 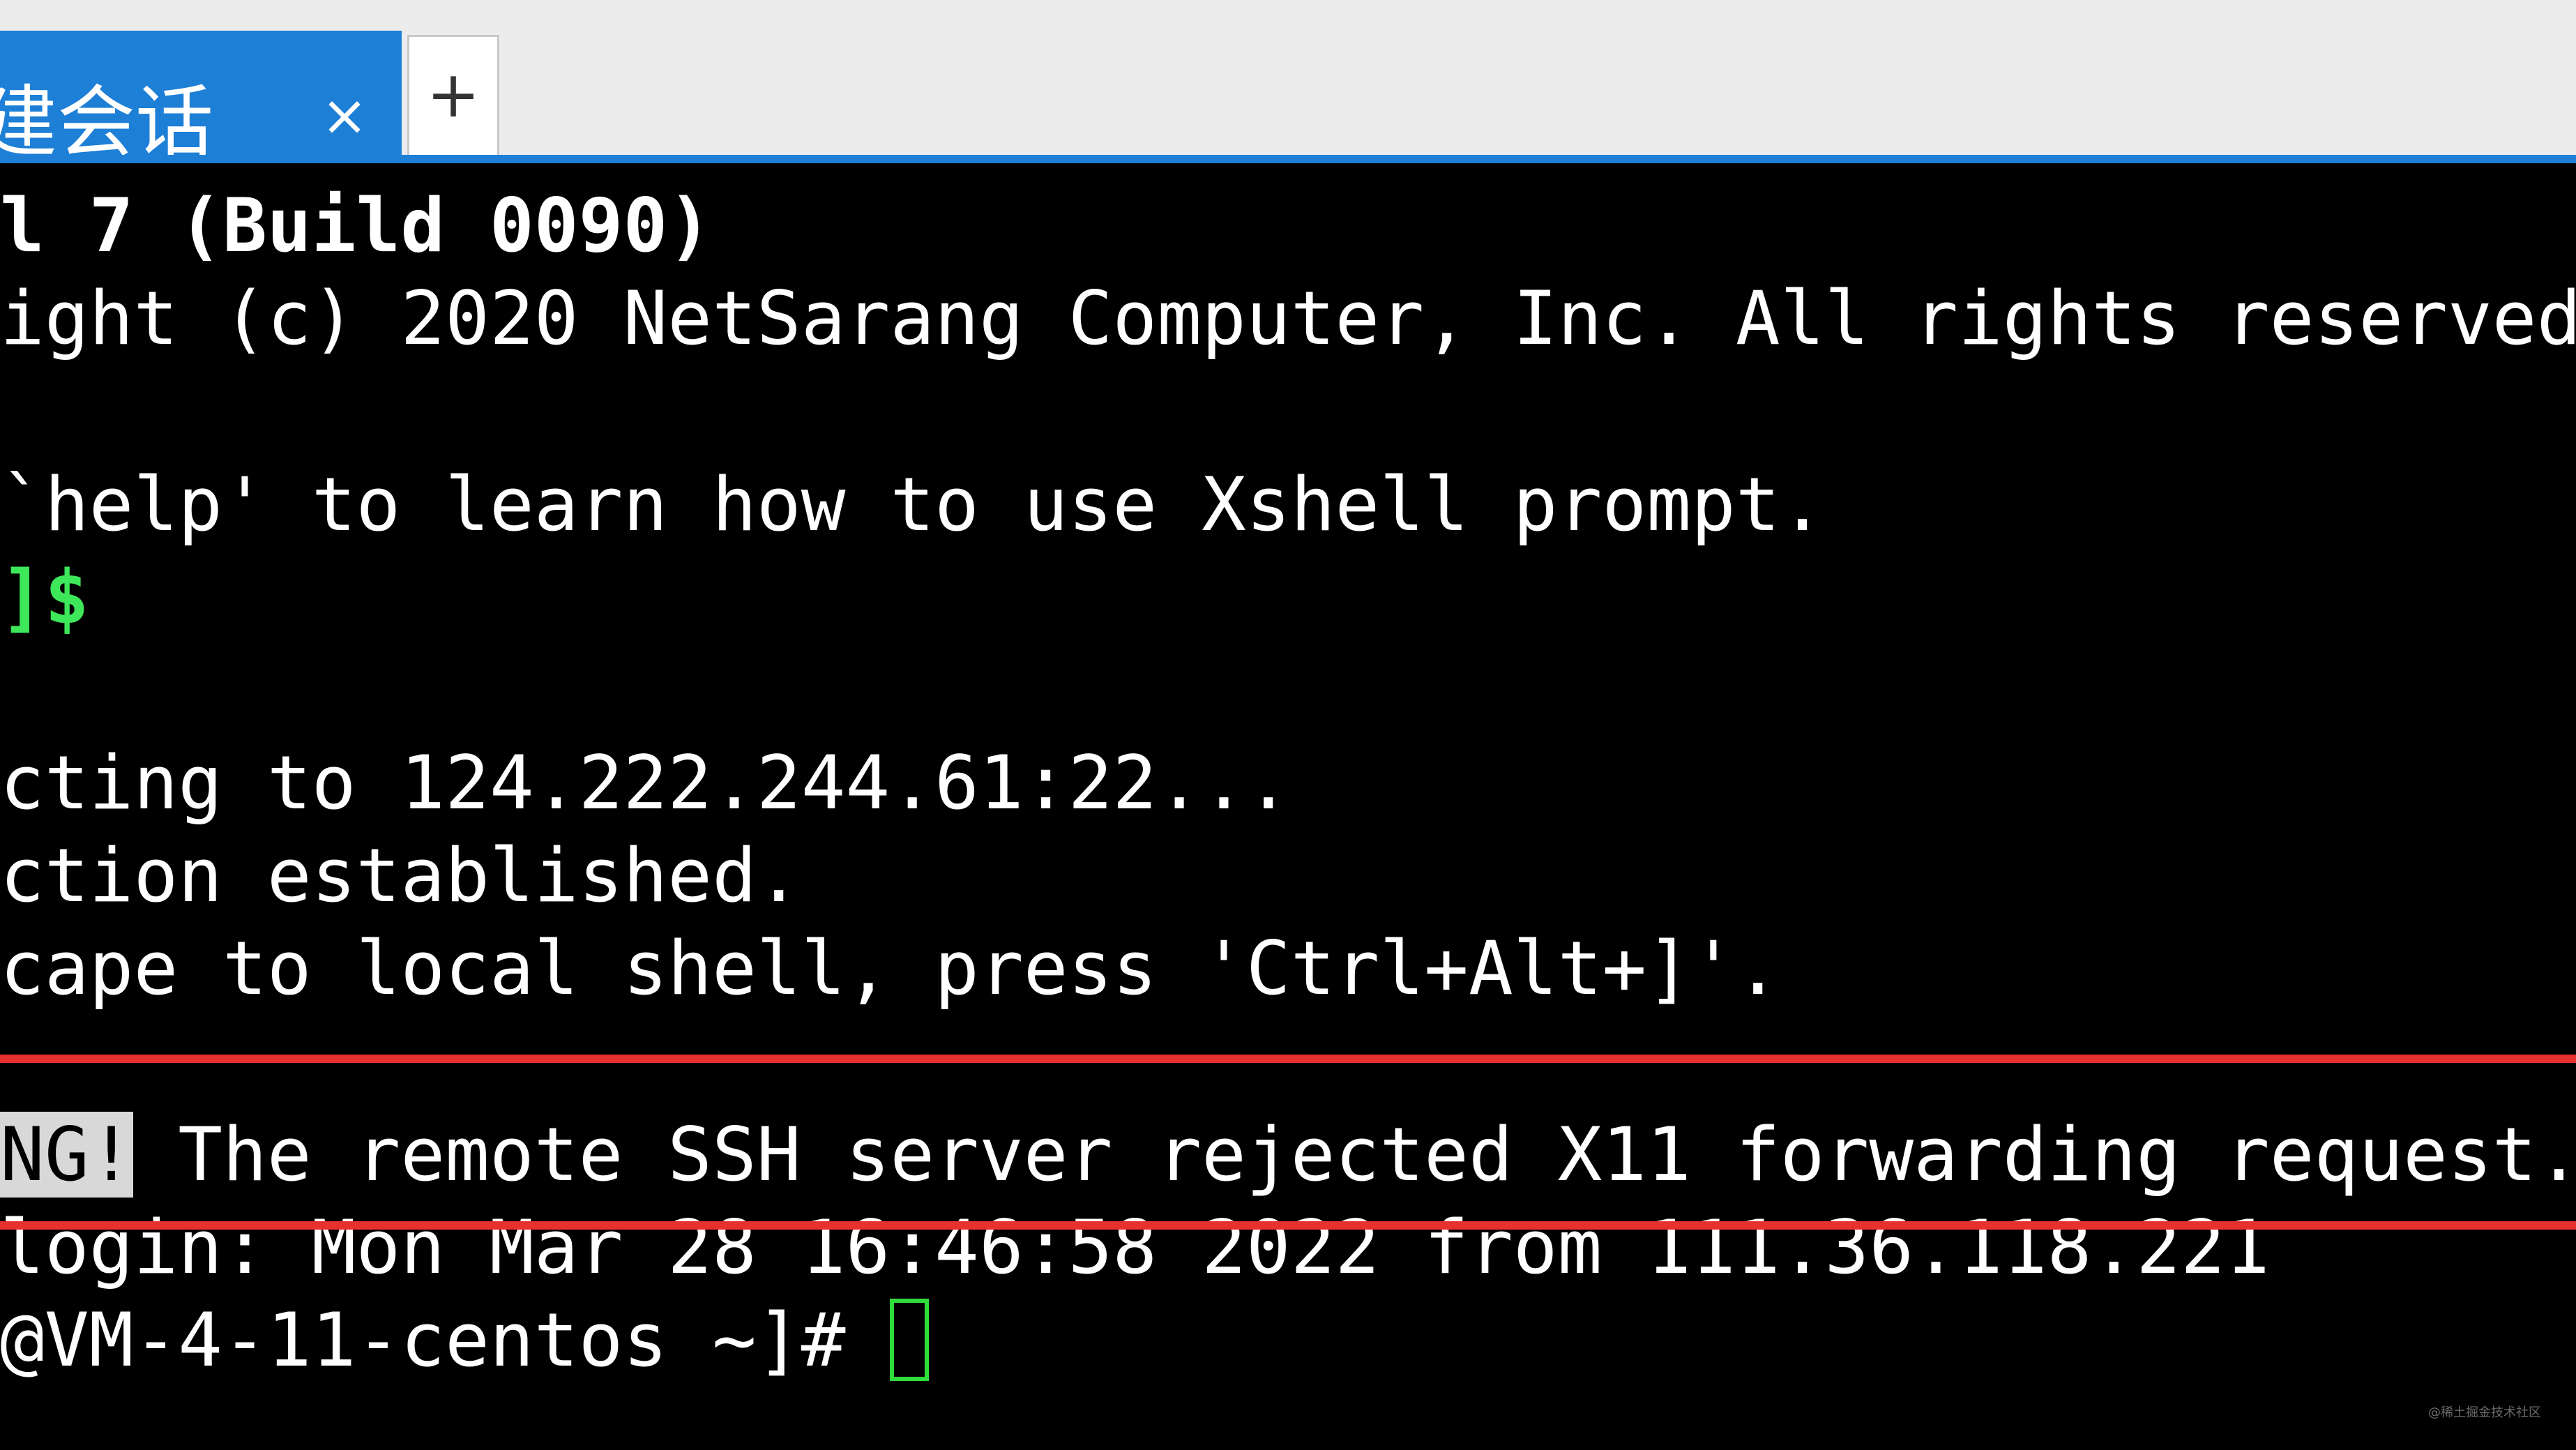 What do you see at coordinates (1288, 1059) in the screenshot?
I see `highlight-line-top` at bounding box center [1288, 1059].